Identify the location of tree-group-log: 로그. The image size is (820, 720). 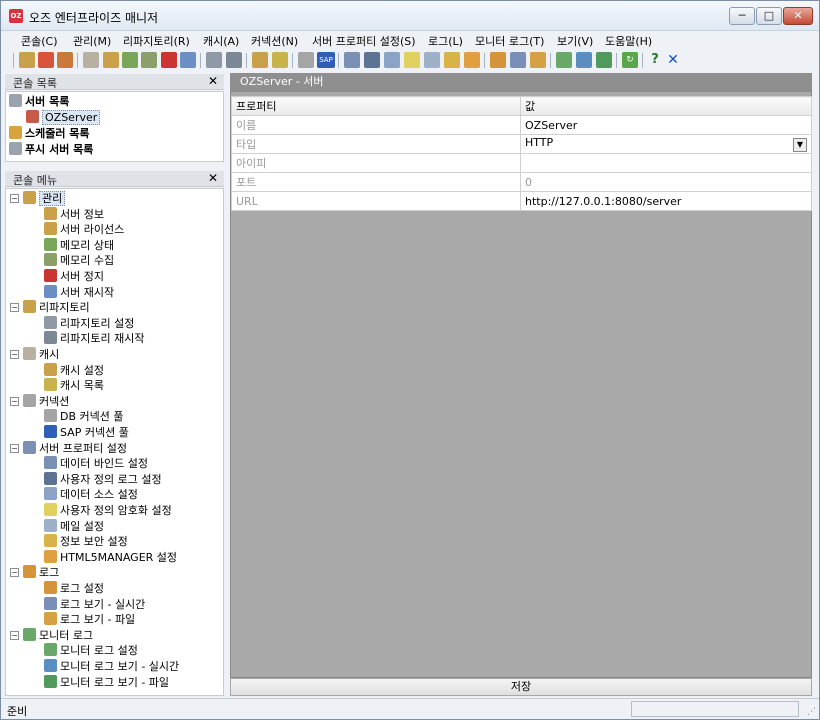
(41, 573).